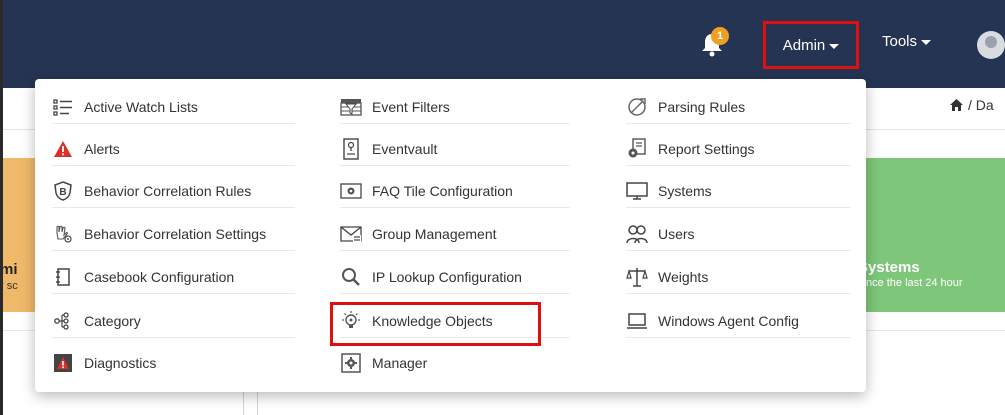 The image size is (1005, 415). I want to click on menu-item-label: Behavior Correlation Rules, so click(168, 190).